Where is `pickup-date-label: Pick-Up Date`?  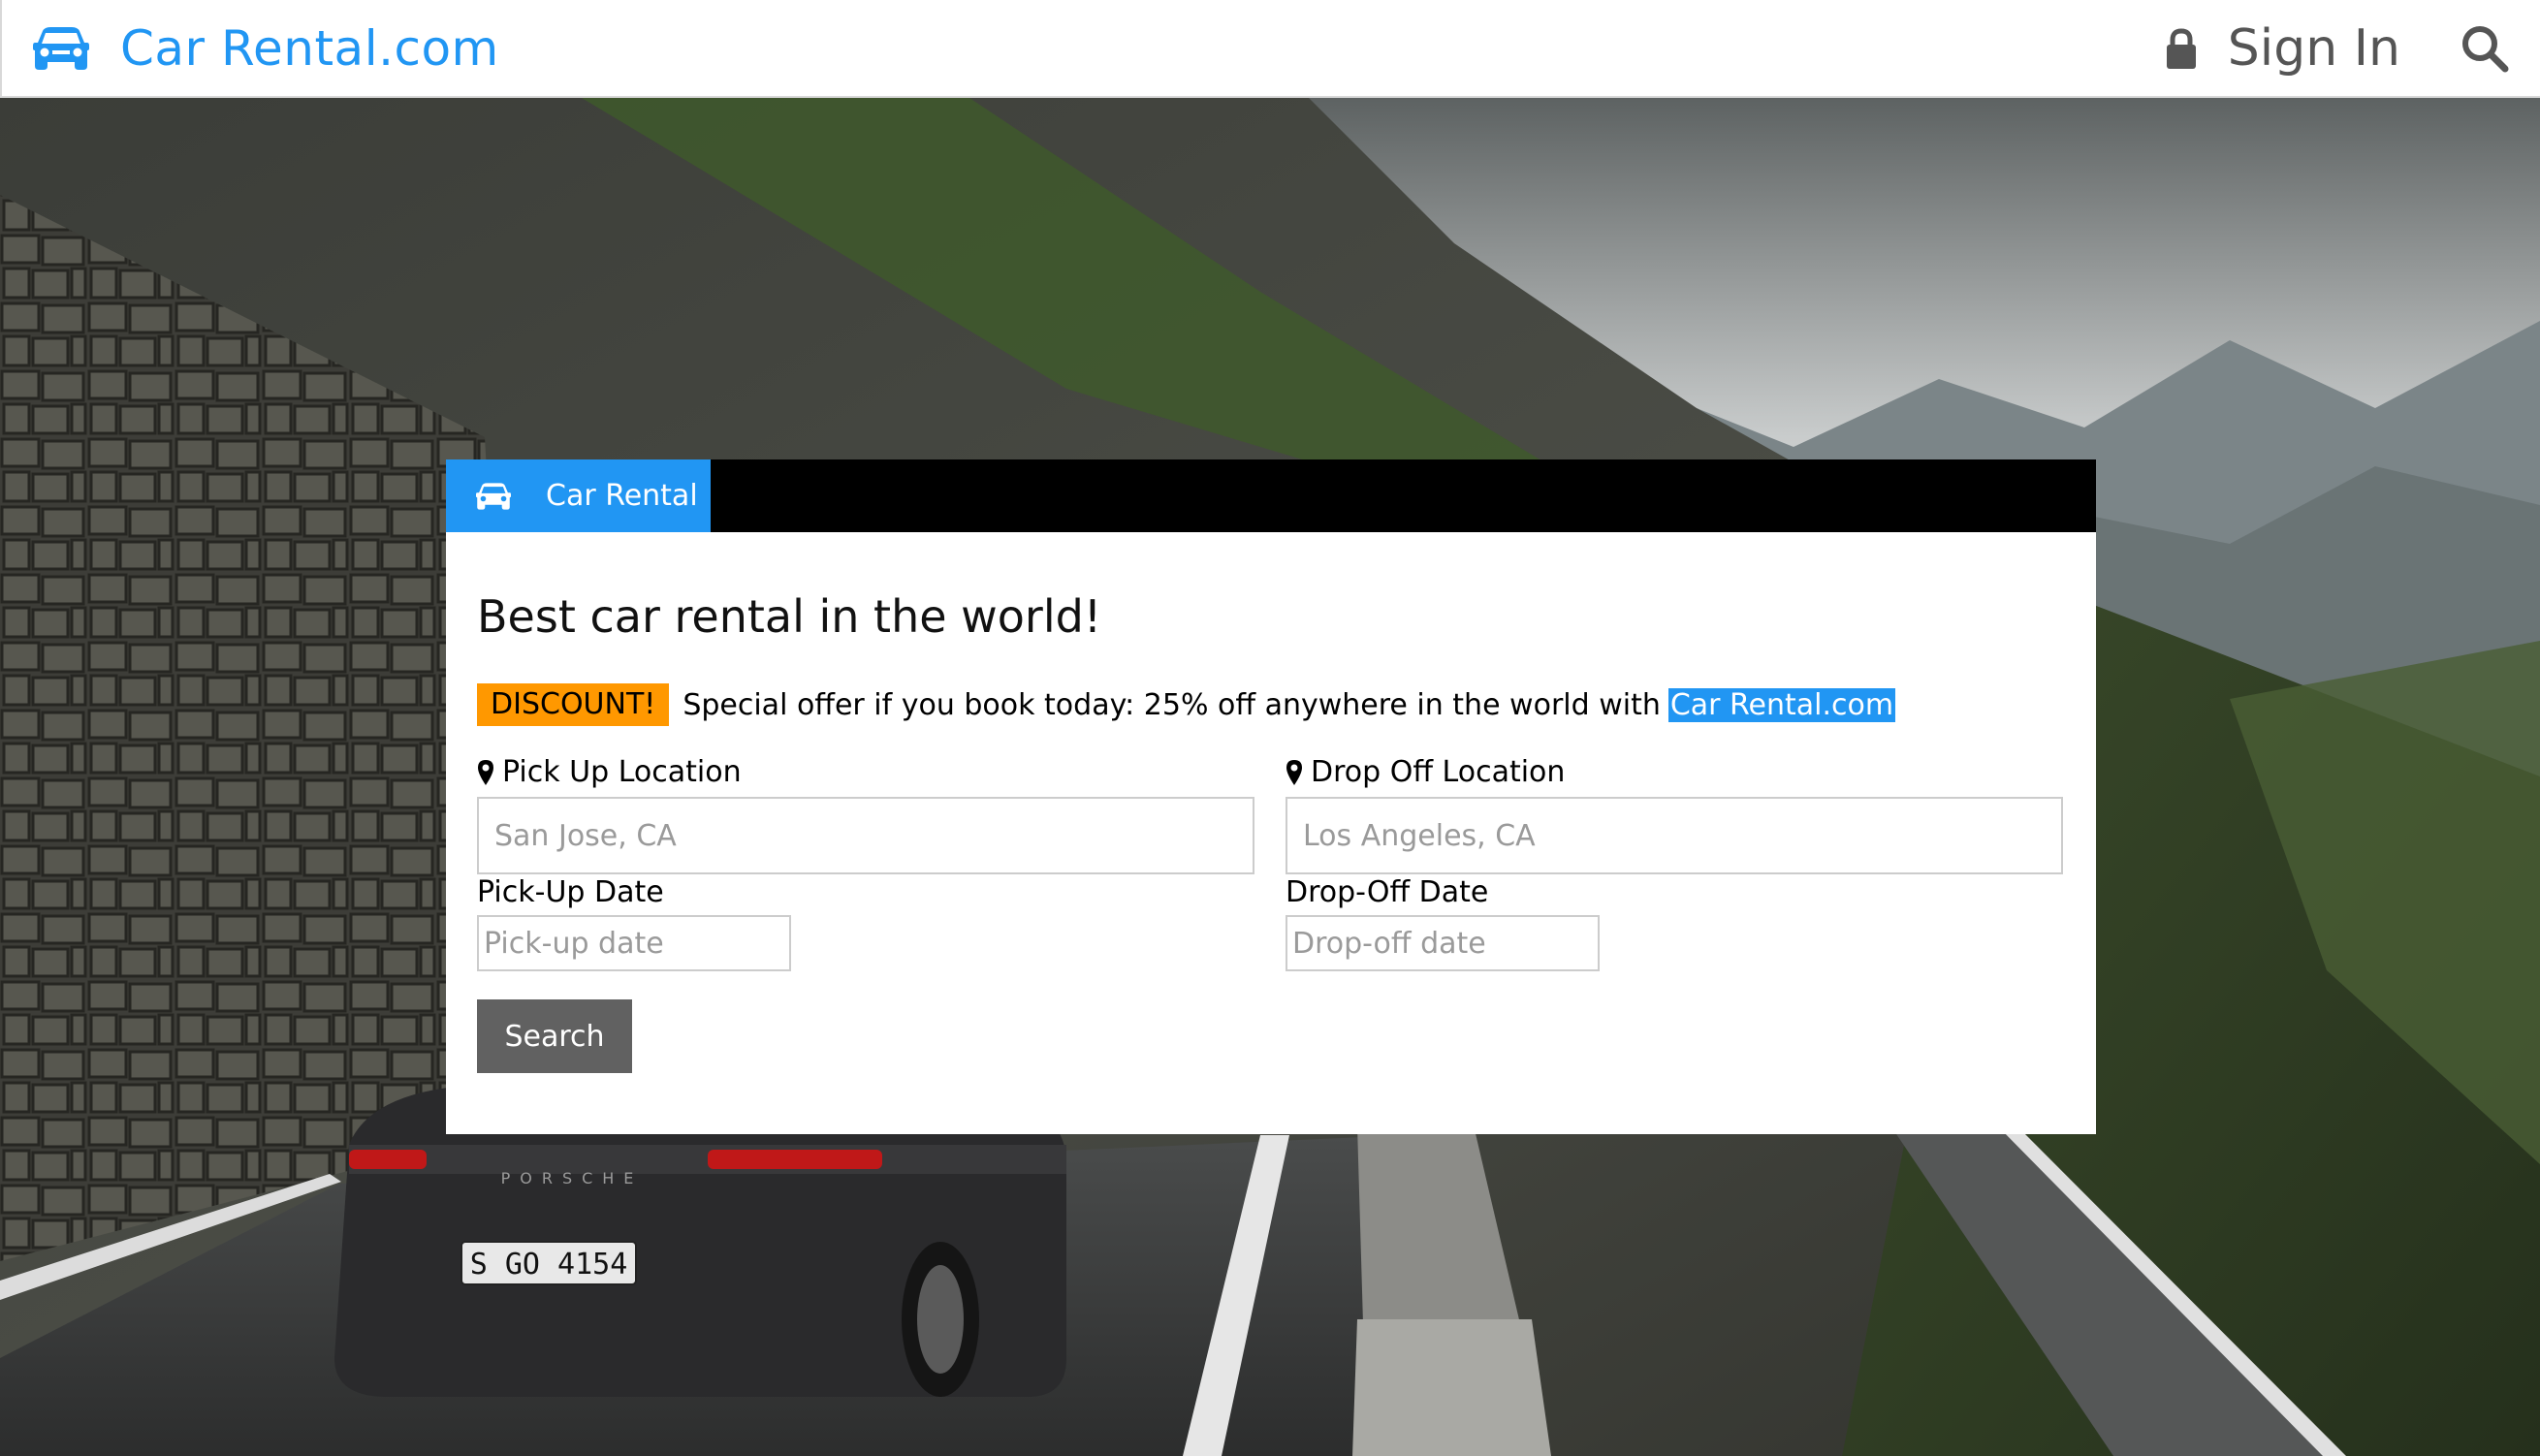
pickup-date-label: Pick-Up Date is located at coordinates (570, 892).